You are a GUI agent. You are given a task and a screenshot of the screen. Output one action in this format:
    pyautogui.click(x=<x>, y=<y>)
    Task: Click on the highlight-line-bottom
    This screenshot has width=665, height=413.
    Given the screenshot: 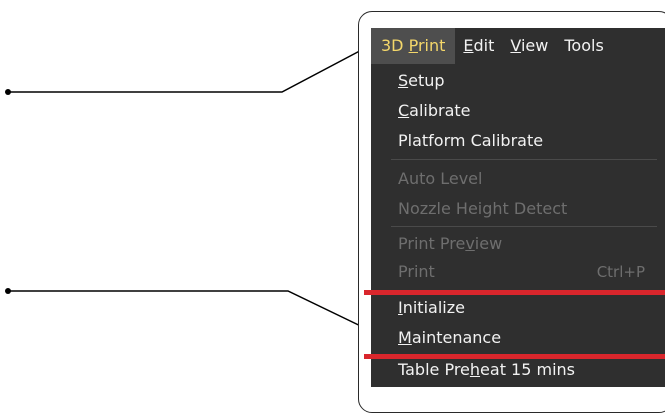 What is the action you would take?
    pyautogui.click(x=514, y=356)
    